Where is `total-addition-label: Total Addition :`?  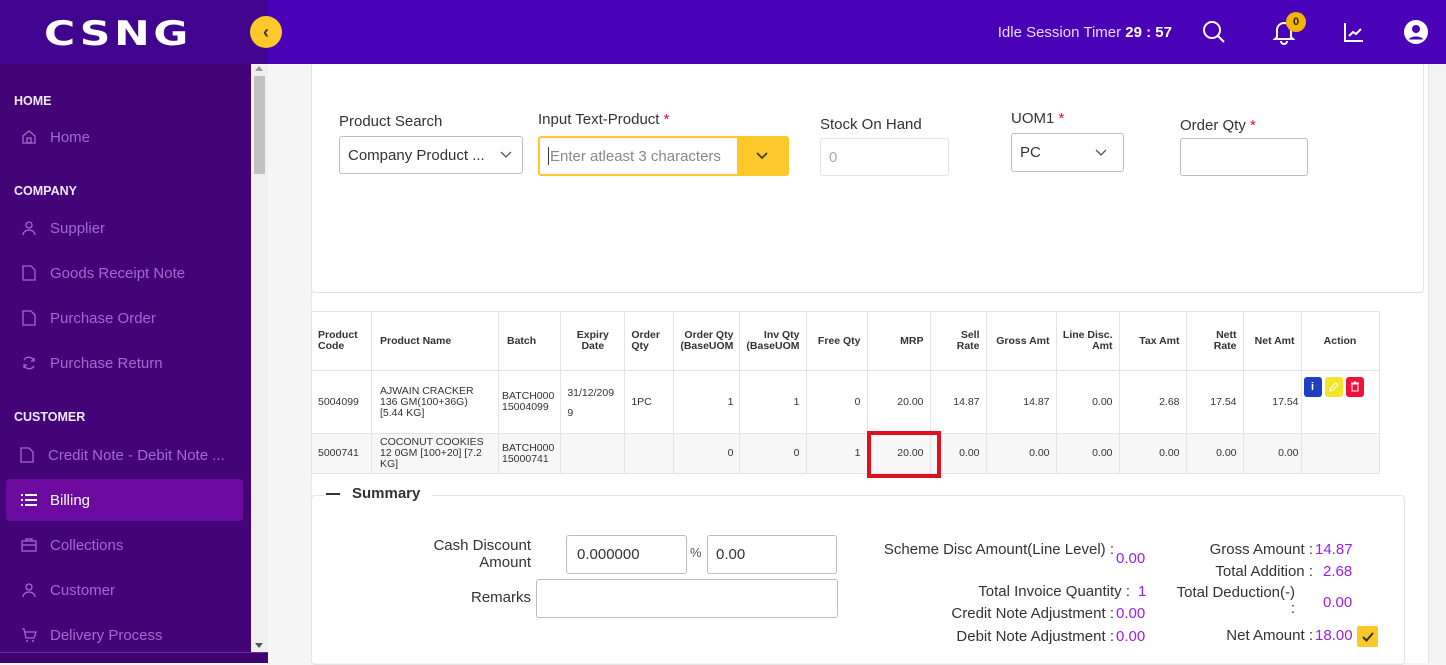
total-addition-label: Total Addition : is located at coordinates (1264, 571).